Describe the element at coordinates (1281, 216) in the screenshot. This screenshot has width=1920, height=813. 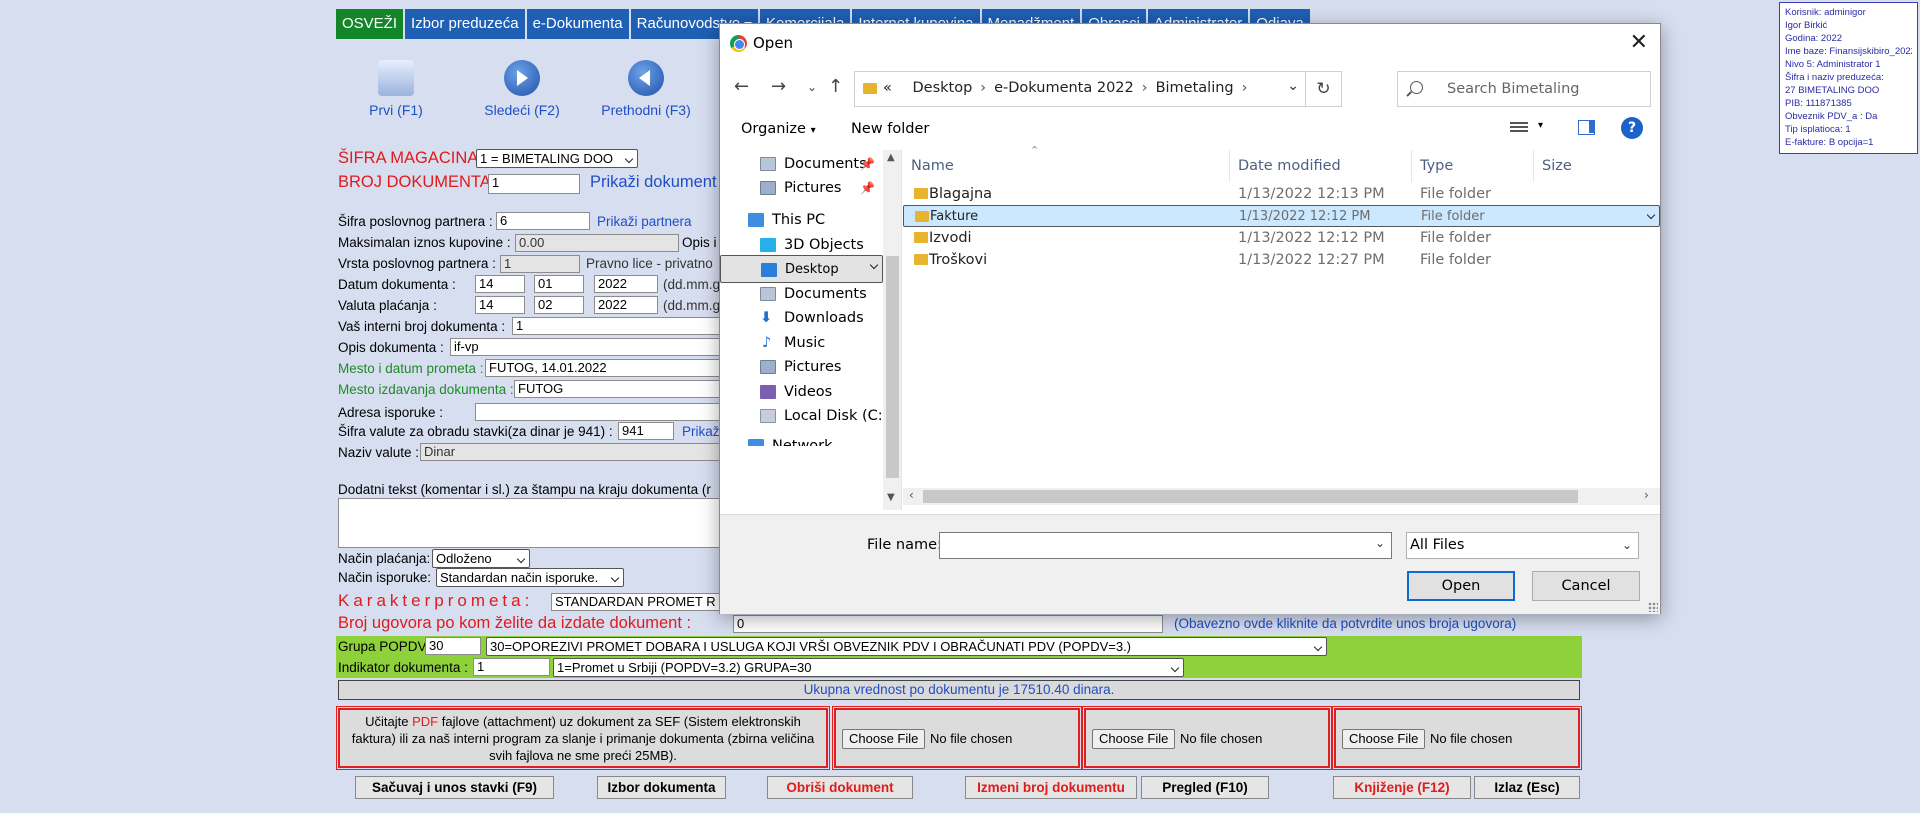
I see `file-row: Fakture 1/13/2022 12:12 PM File folder` at that location.